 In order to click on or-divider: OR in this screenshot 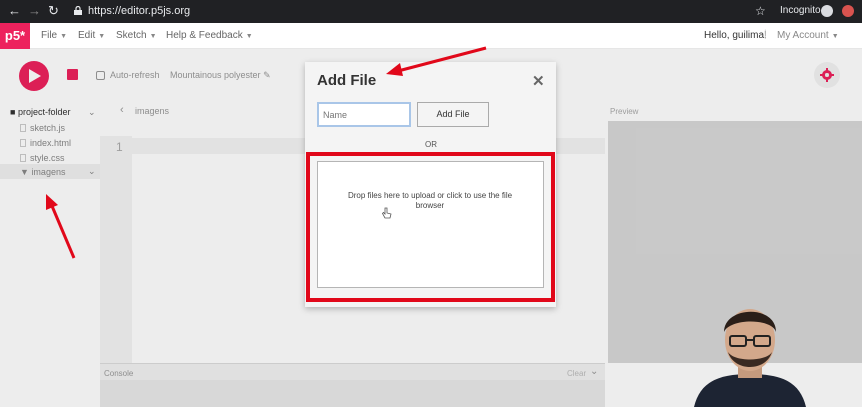, I will do `click(431, 144)`.